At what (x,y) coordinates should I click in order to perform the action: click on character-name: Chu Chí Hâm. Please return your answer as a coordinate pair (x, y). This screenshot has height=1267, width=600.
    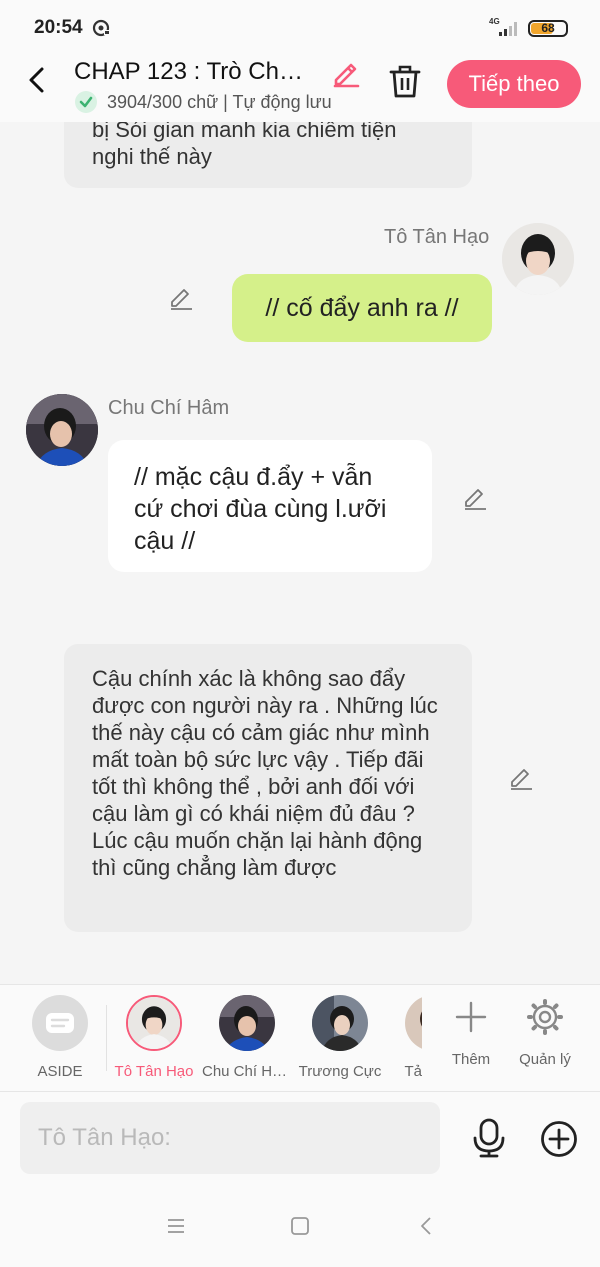
    Looking at the image, I should click on (247, 1071).